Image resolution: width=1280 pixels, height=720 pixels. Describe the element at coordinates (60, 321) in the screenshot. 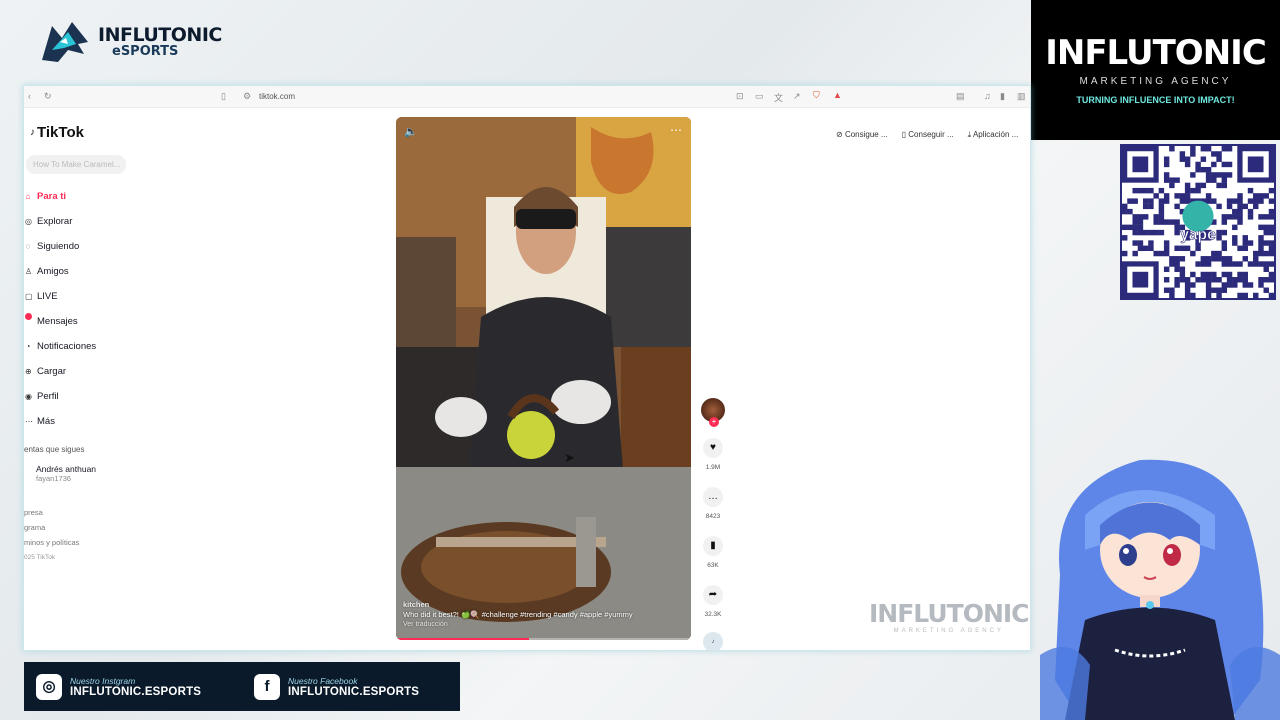

I see `sidebar-item-mensajes: Mensajes` at that location.